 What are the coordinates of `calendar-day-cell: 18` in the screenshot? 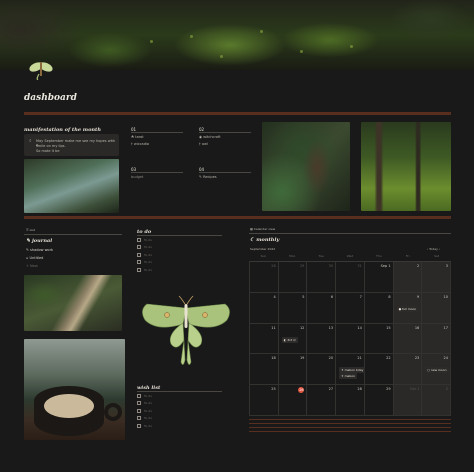 It's located at (264, 370).